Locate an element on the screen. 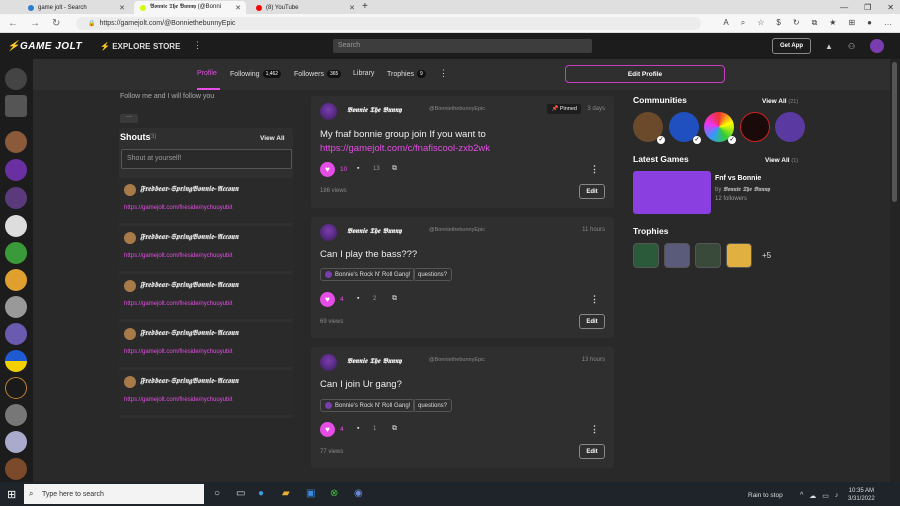 The width and height of the screenshot is (900, 506). favorite-icon: ☆ is located at coordinates (760, 23).